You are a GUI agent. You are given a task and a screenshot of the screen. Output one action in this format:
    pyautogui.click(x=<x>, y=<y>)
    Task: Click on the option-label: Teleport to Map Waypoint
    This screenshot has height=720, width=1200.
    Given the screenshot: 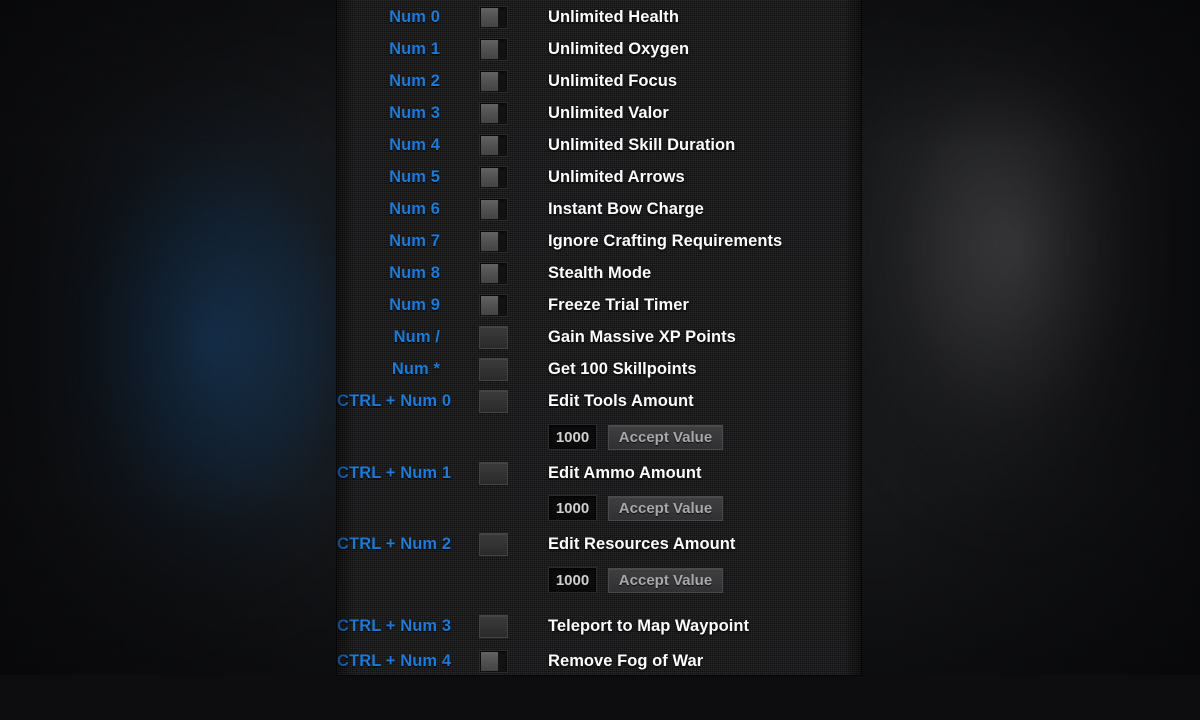 What is the action you would take?
    pyautogui.click(x=649, y=625)
    